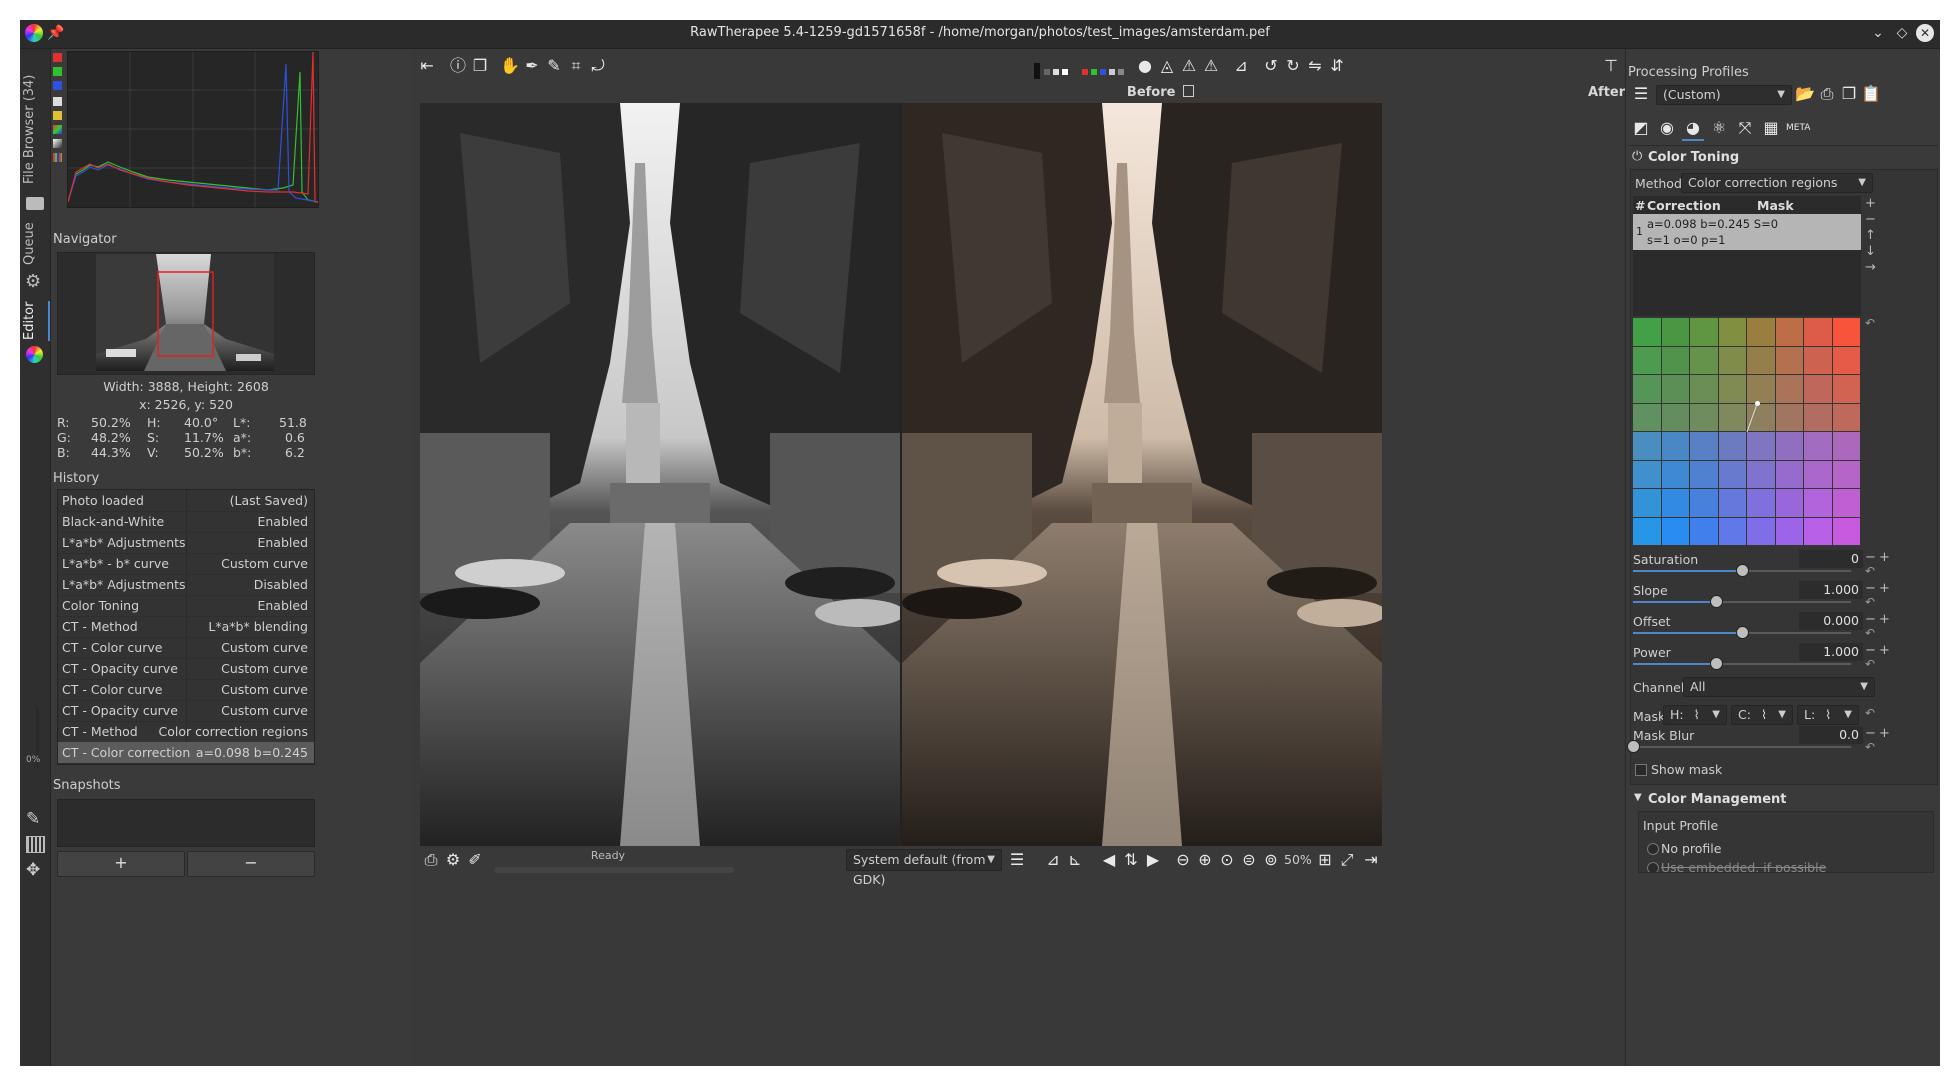 This screenshot has height=1086, width=1960. I want to click on remove-snapshot-button: −, so click(251, 864).